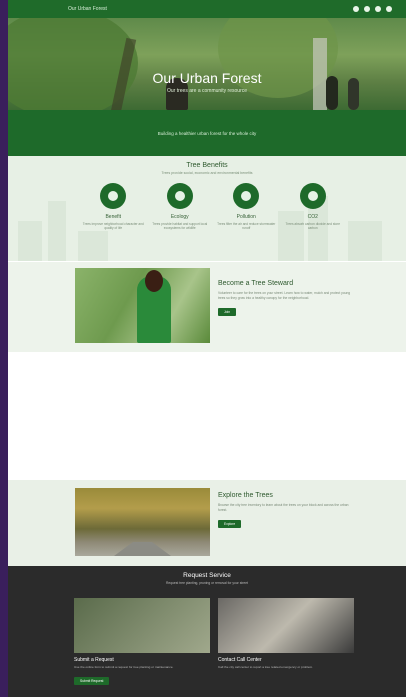 This screenshot has width=406, height=697. I want to click on service-title: Request Service, so click(207, 575).